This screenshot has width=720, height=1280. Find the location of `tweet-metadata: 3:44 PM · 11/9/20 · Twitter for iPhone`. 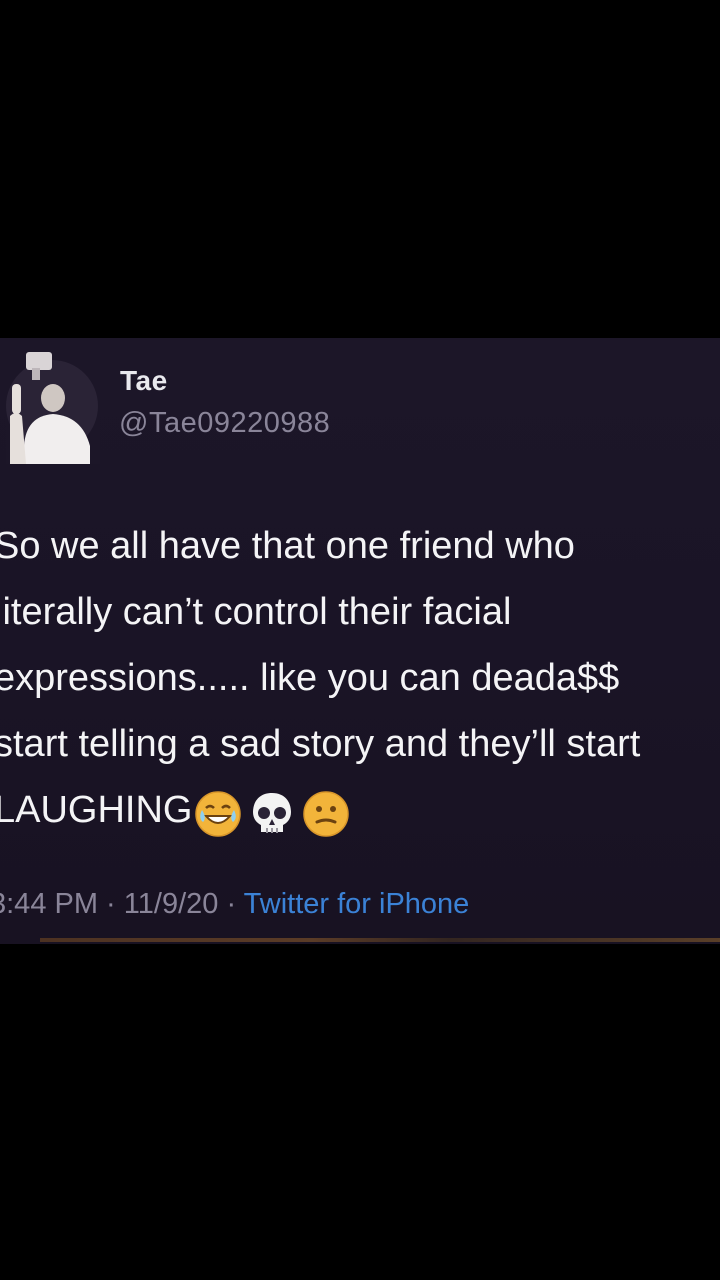

tweet-metadata: 3:44 PM · 11/9/20 · Twitter for iPhone is located at coordinates (234, 904).